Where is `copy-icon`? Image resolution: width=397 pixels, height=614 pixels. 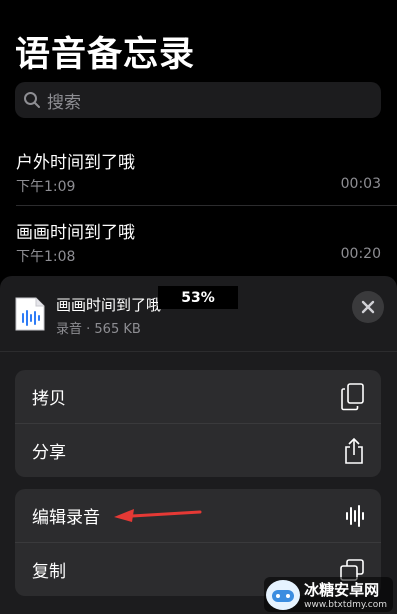
copy-icon is located at coordinates (352, 396).